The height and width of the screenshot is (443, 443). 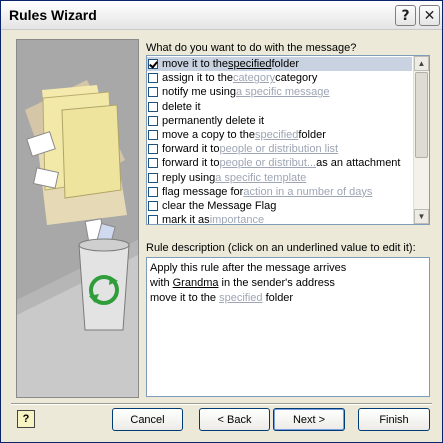 What do you see at coordinates (186, 219) in the screenshot?
I see `action-text: mark it as` at bounding box center [186, 219].